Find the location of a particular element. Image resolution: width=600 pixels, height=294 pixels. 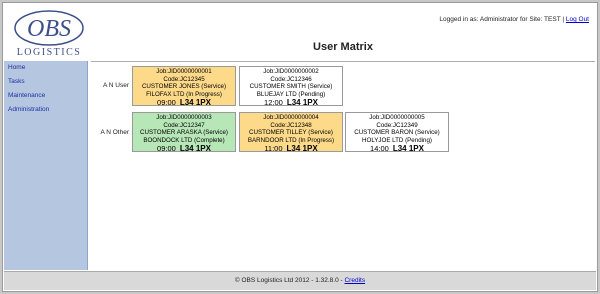

job-id: Job:JID0000000002 is located at coordinates (291, 71).